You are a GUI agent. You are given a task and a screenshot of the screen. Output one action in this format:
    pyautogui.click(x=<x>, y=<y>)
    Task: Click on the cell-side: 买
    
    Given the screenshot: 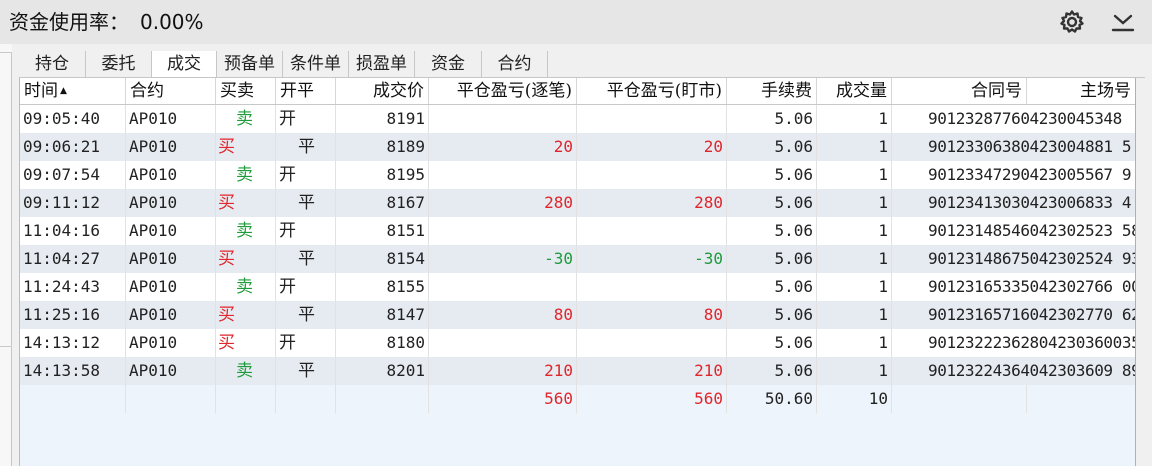 What is the action you would take?
    pyautogui.click(x=246, y=147)
    